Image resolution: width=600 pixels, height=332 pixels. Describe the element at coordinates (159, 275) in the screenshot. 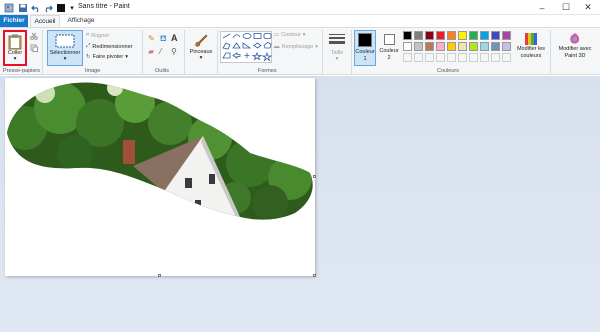

I see `resize-handle-bottom` at that location.